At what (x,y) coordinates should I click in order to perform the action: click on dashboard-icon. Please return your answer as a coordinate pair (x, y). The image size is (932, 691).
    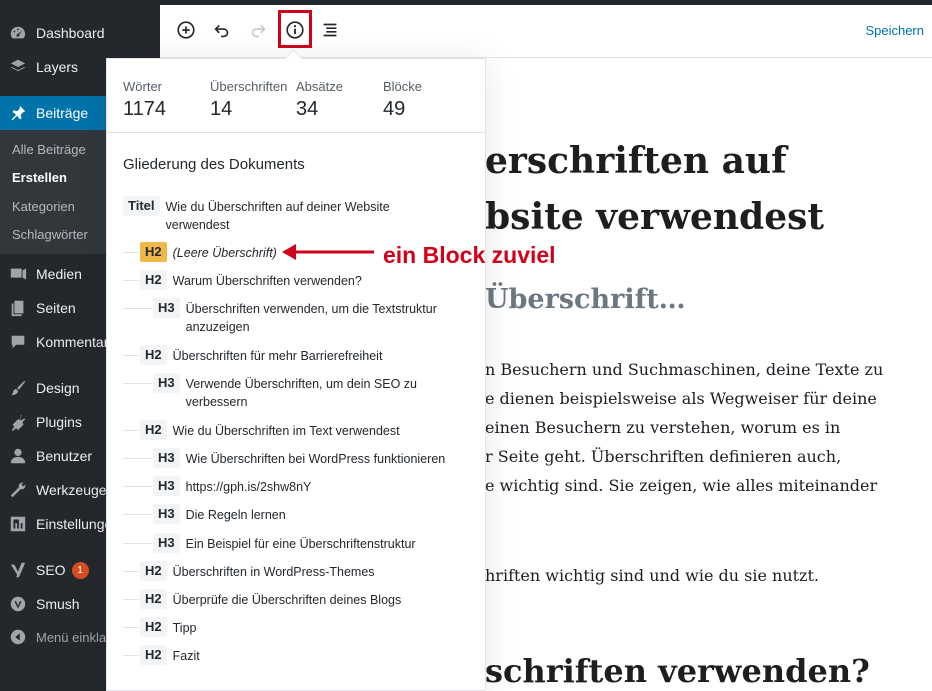
    Looking at the image, I should click on (18, 33).